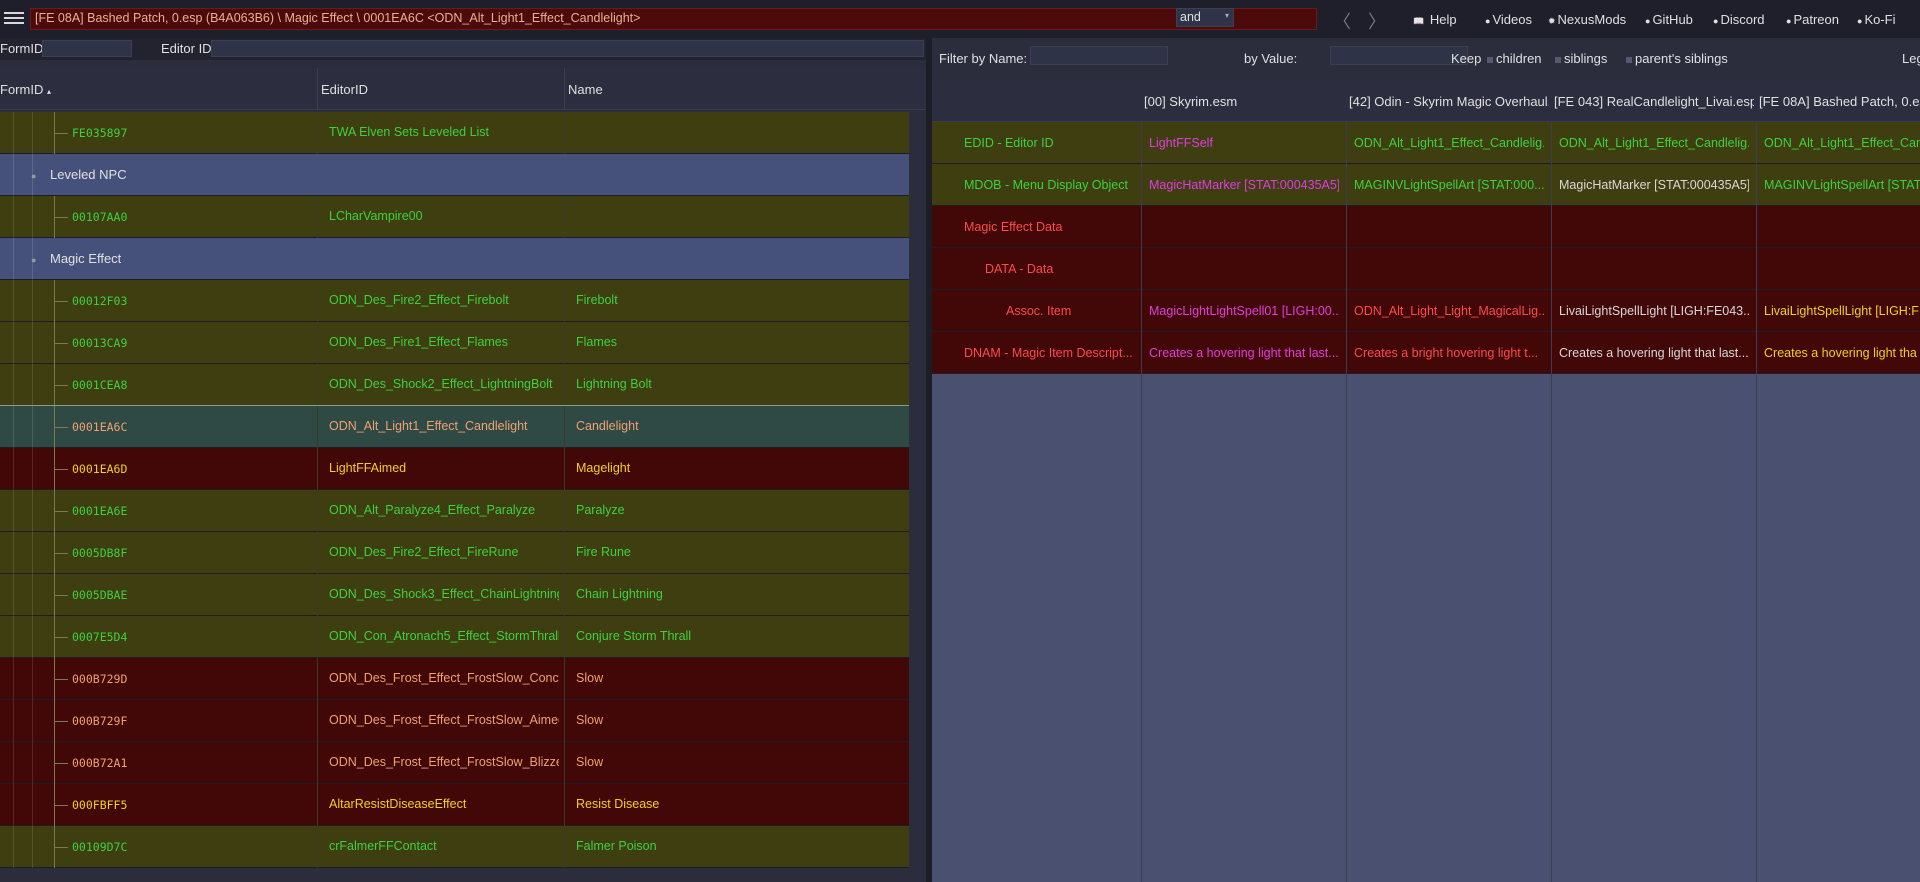 The height and width of the screenshot is (882, 1920). Describe the element at coordinates (1377, 21) in the screenshot. I see `forward-arrow-icon: 〉` at that location.